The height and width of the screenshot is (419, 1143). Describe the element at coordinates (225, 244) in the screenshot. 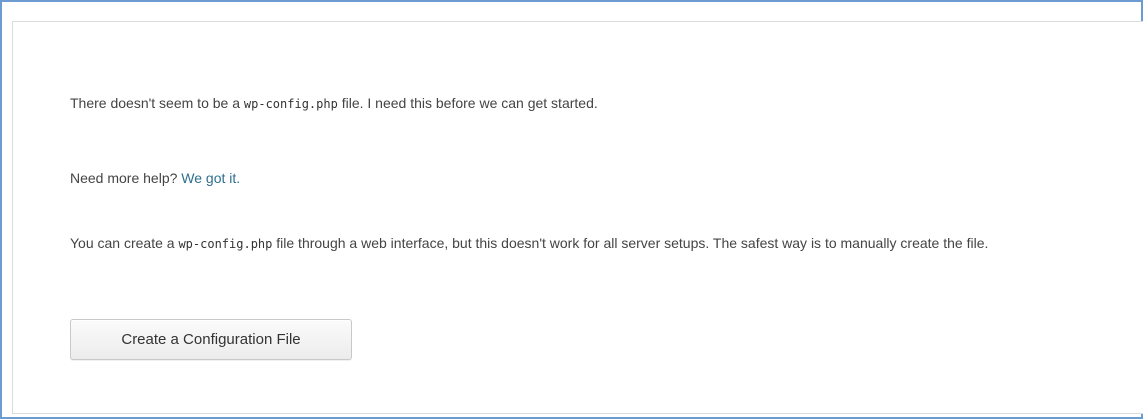

I see `config-filename-inline: wp-config.php` at that location.